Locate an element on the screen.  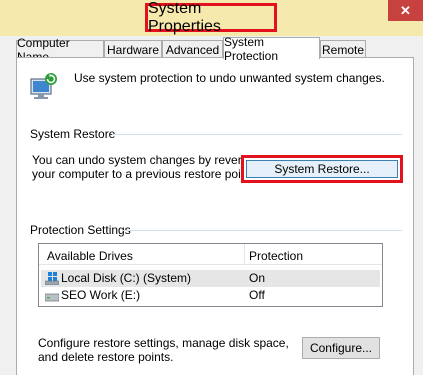
column-header-drives: Available Drives is located at coordinates (90, 256).